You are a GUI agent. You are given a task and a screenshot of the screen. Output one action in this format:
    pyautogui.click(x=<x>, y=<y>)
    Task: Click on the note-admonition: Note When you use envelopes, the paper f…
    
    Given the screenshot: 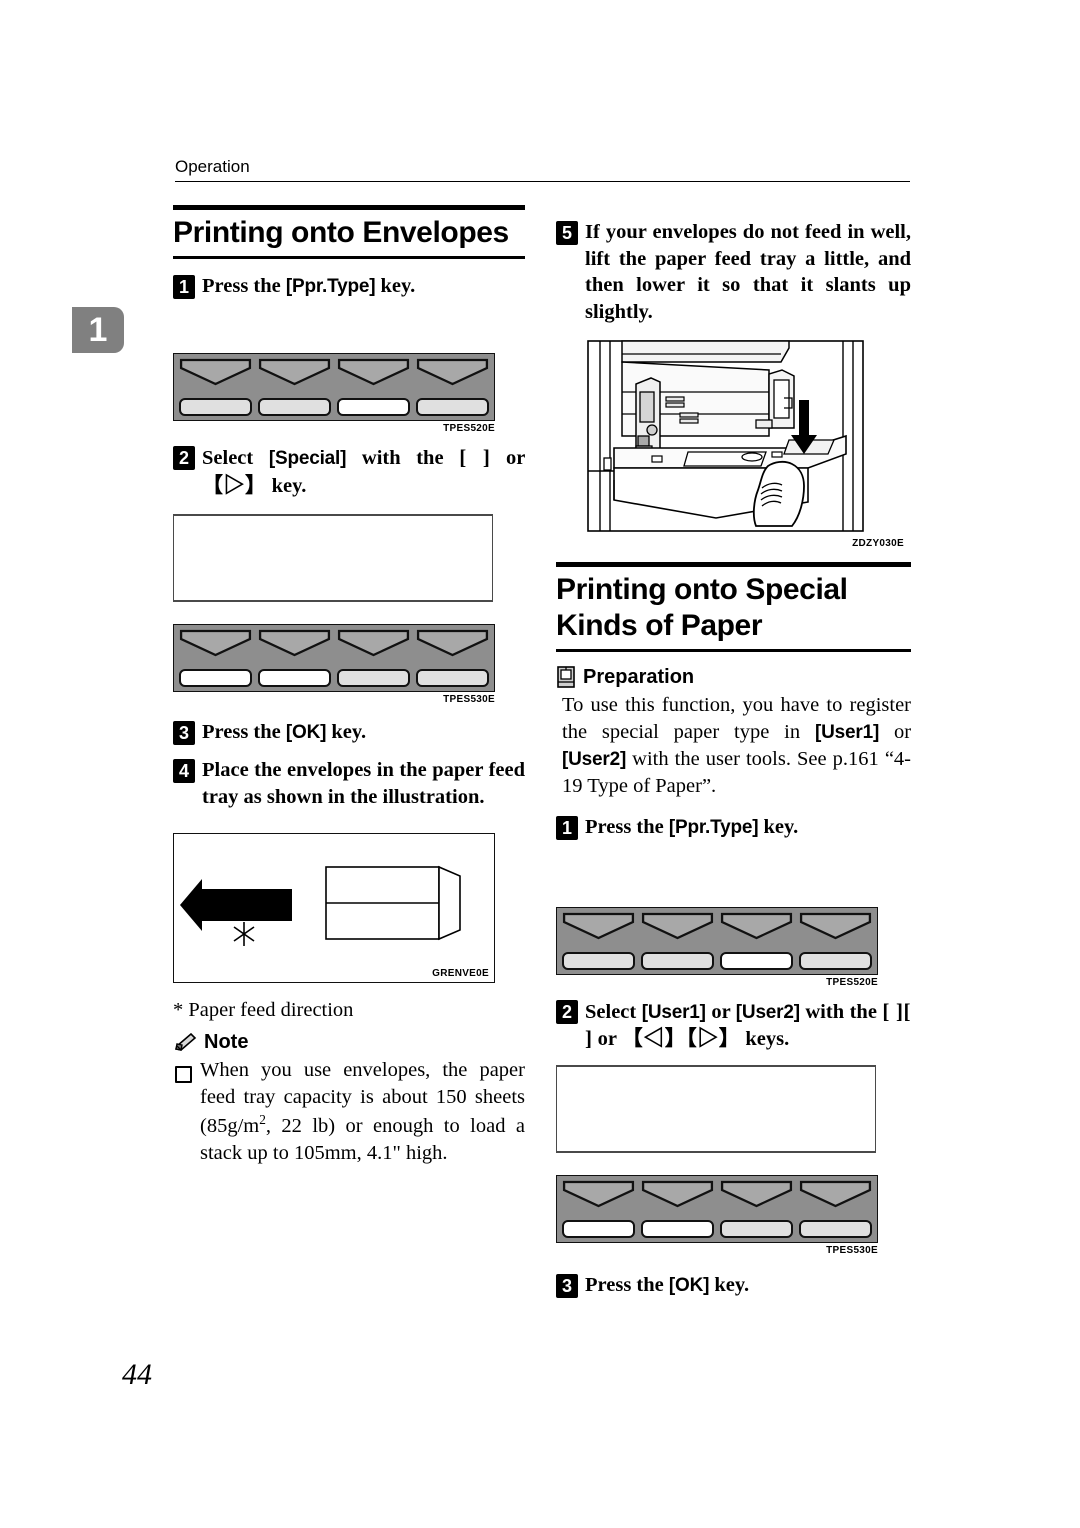 What is the action you would take?
    pyautogui.click(x=349, y=1099)
    